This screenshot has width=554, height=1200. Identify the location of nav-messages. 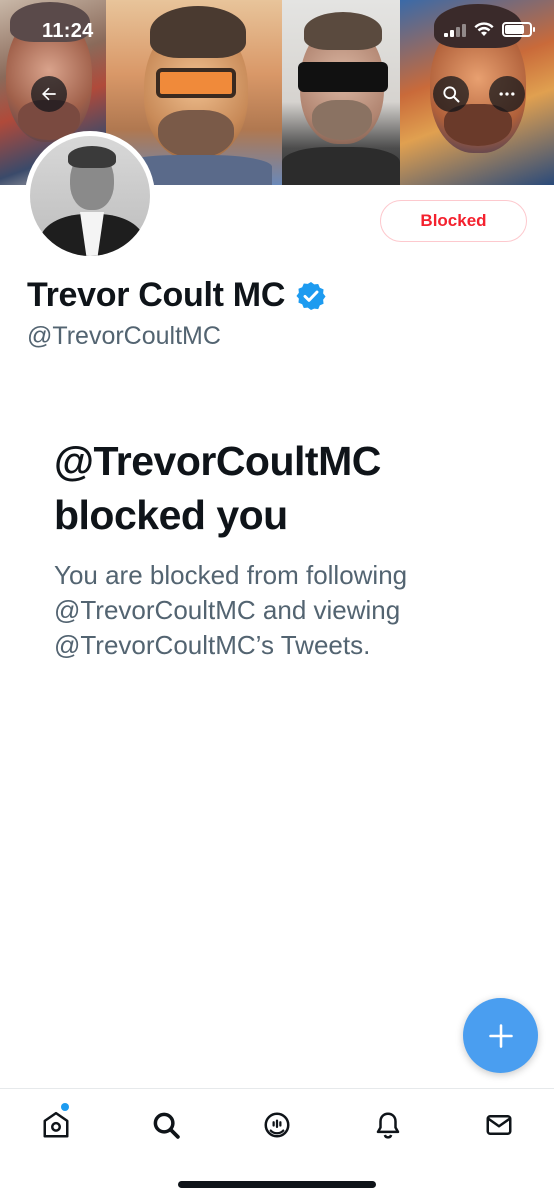
(499, 1125).